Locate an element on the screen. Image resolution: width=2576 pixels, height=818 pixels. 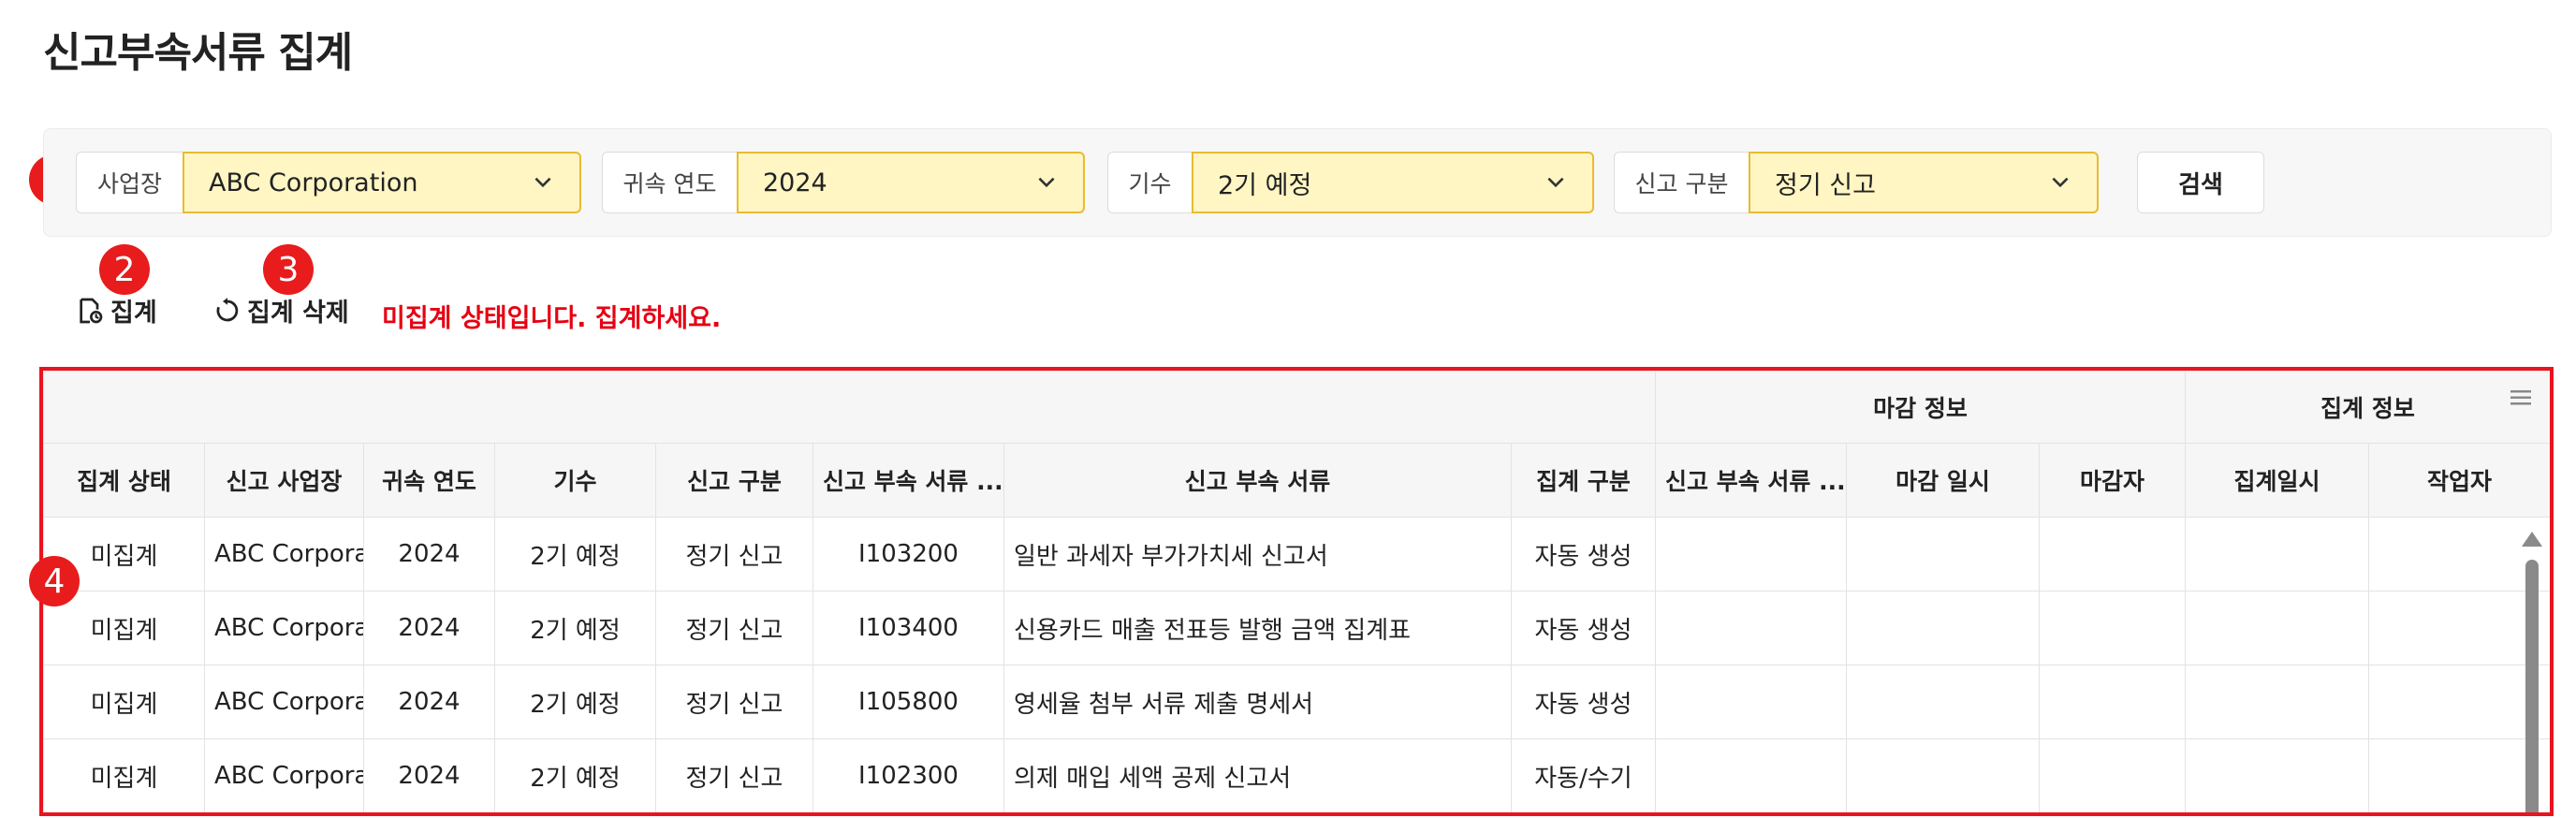
report-type-value: 정기 신고 is located at coordinates (1825, 185).